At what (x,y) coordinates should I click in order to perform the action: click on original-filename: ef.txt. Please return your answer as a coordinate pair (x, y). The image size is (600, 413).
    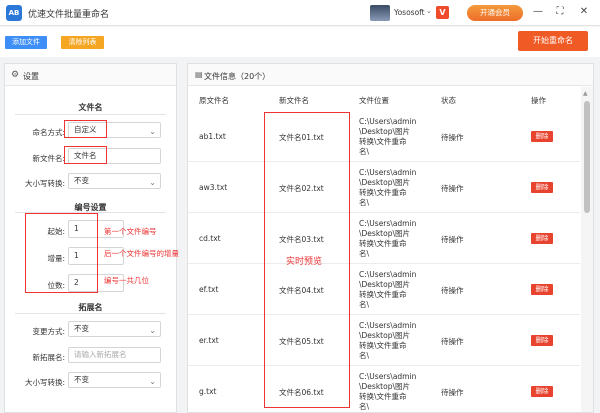
    Looking at the image, I should click on (209, 289).